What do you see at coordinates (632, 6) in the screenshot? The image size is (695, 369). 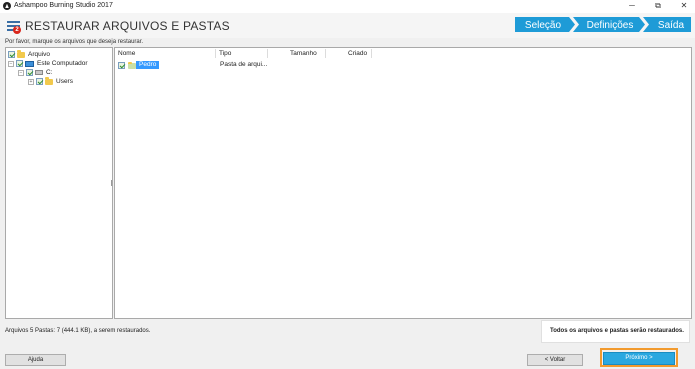 I see `minimize-button: ─` at bounding box center [632, 6].